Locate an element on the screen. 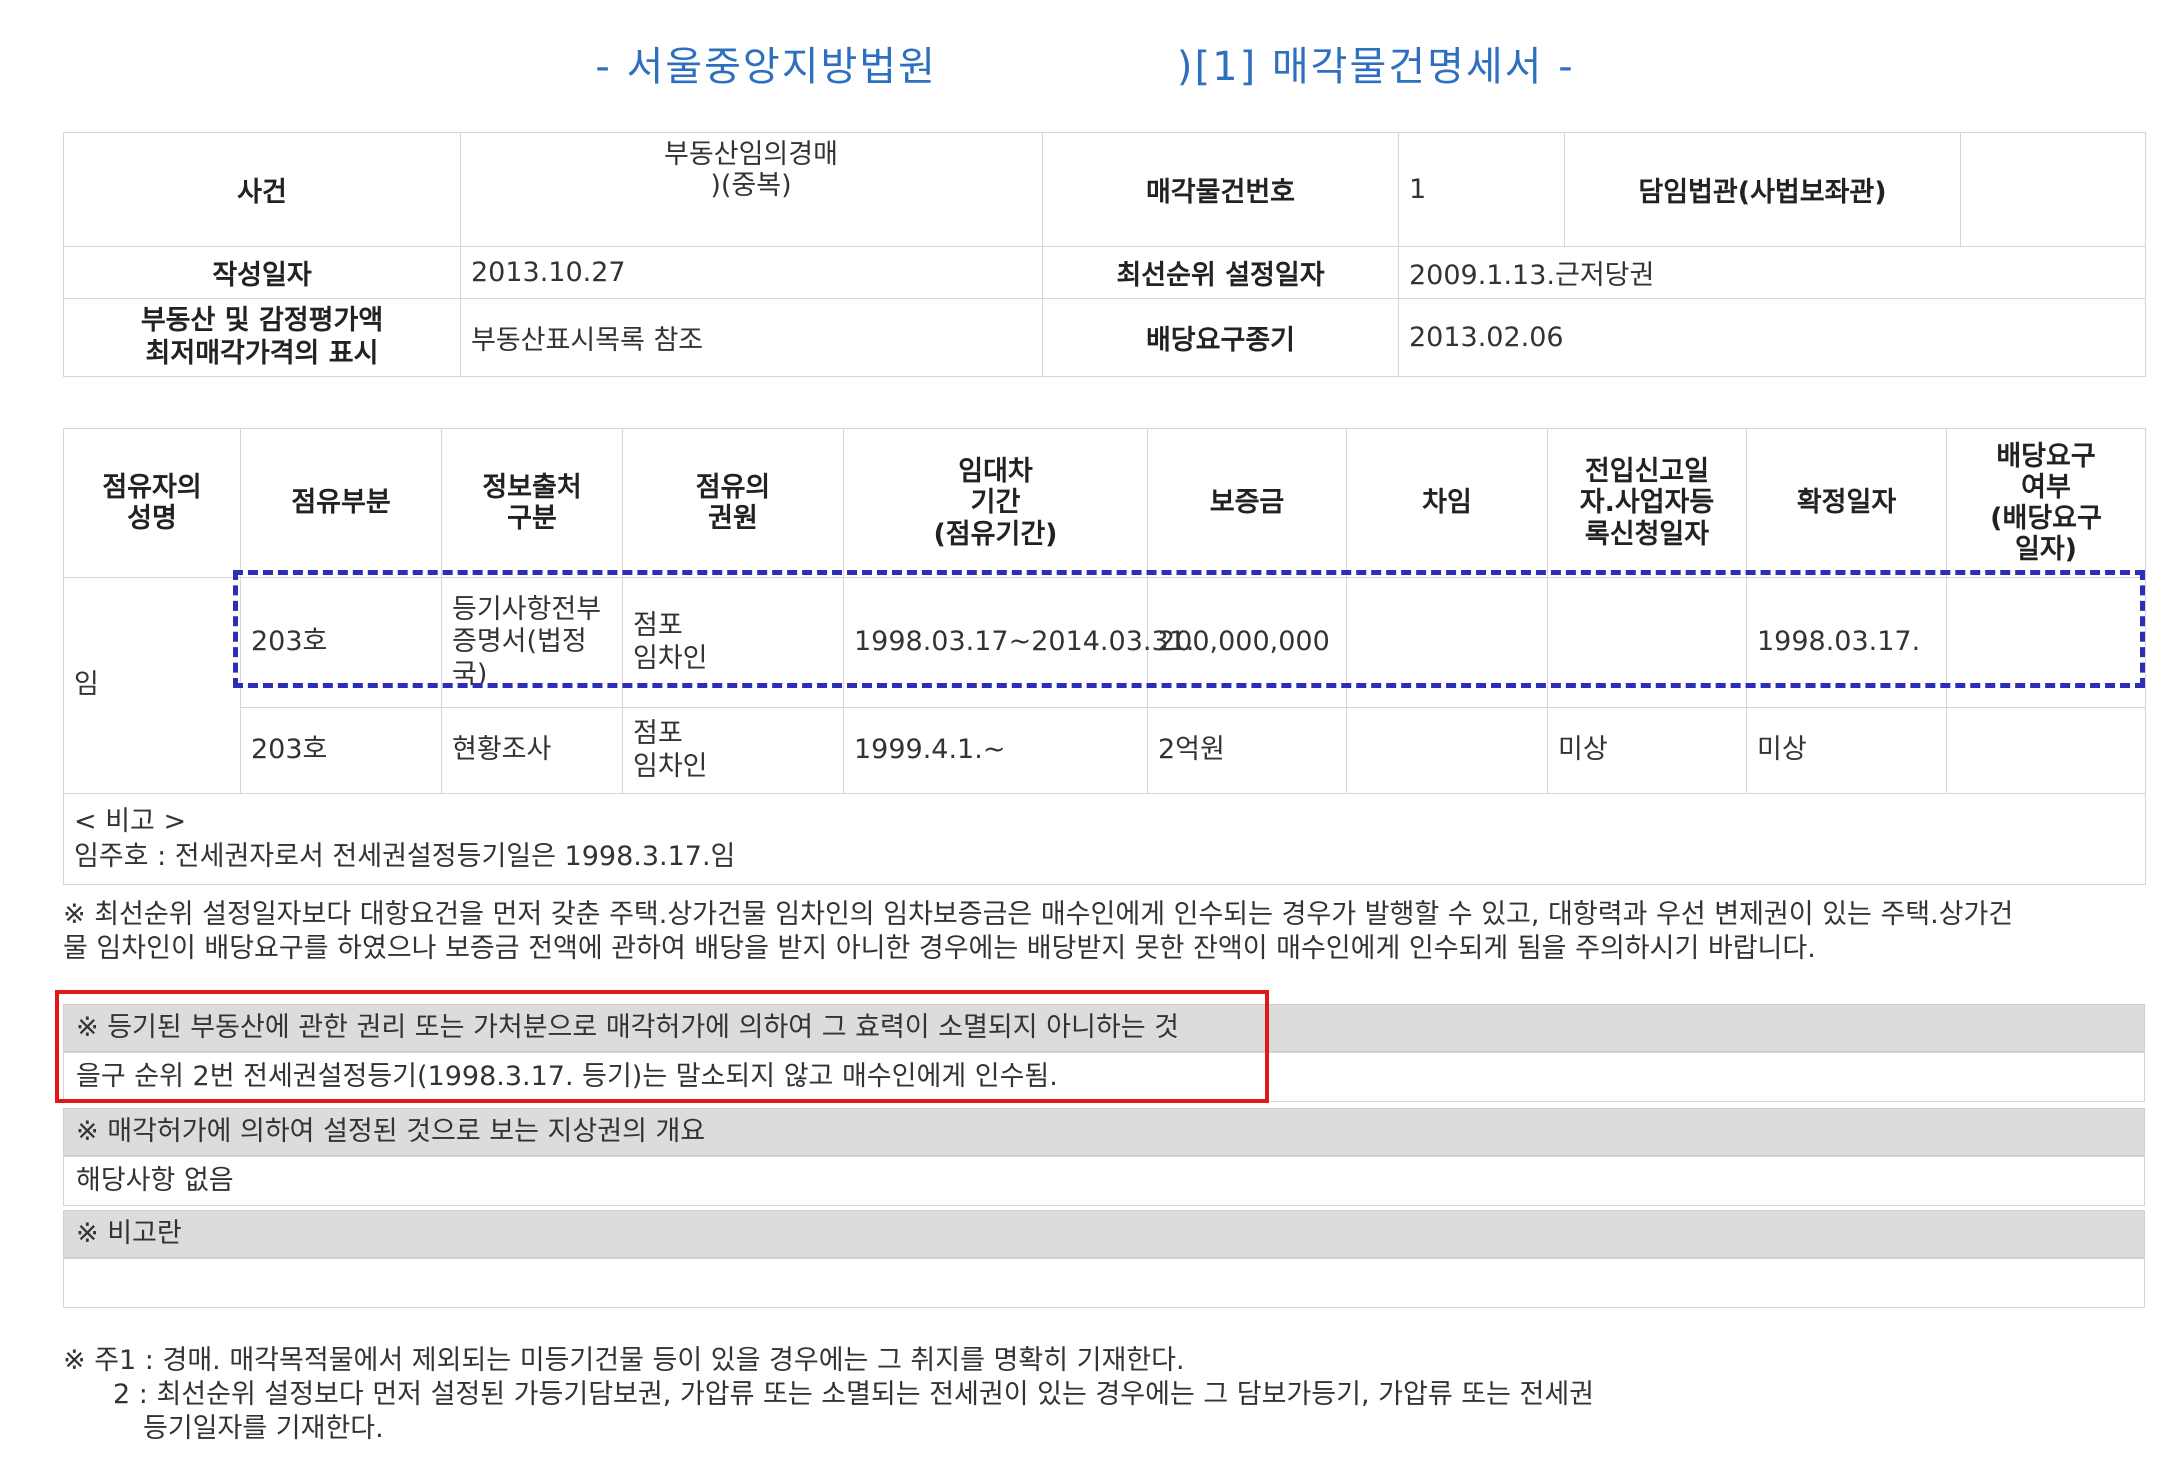 The height and width of the screenshot is (1474, 2170). occupancy-header-cell: 점유부분 is located at coordinates (341, 503).